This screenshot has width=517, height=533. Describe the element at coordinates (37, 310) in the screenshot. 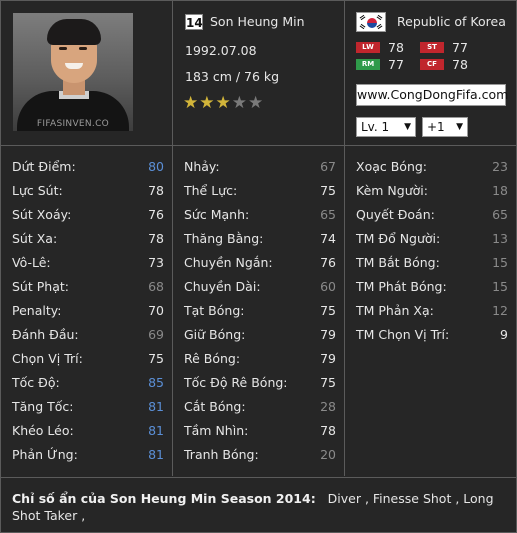

I see `stat-label: Penalty:` at that location.